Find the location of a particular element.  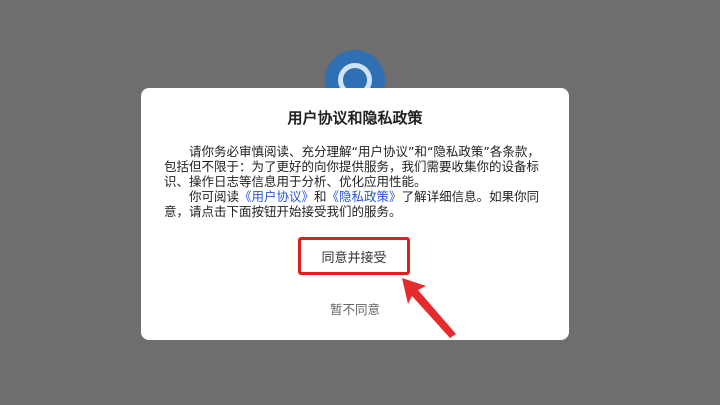

p2-prefix: 你可阅读 is located at coordinates (214, 196).